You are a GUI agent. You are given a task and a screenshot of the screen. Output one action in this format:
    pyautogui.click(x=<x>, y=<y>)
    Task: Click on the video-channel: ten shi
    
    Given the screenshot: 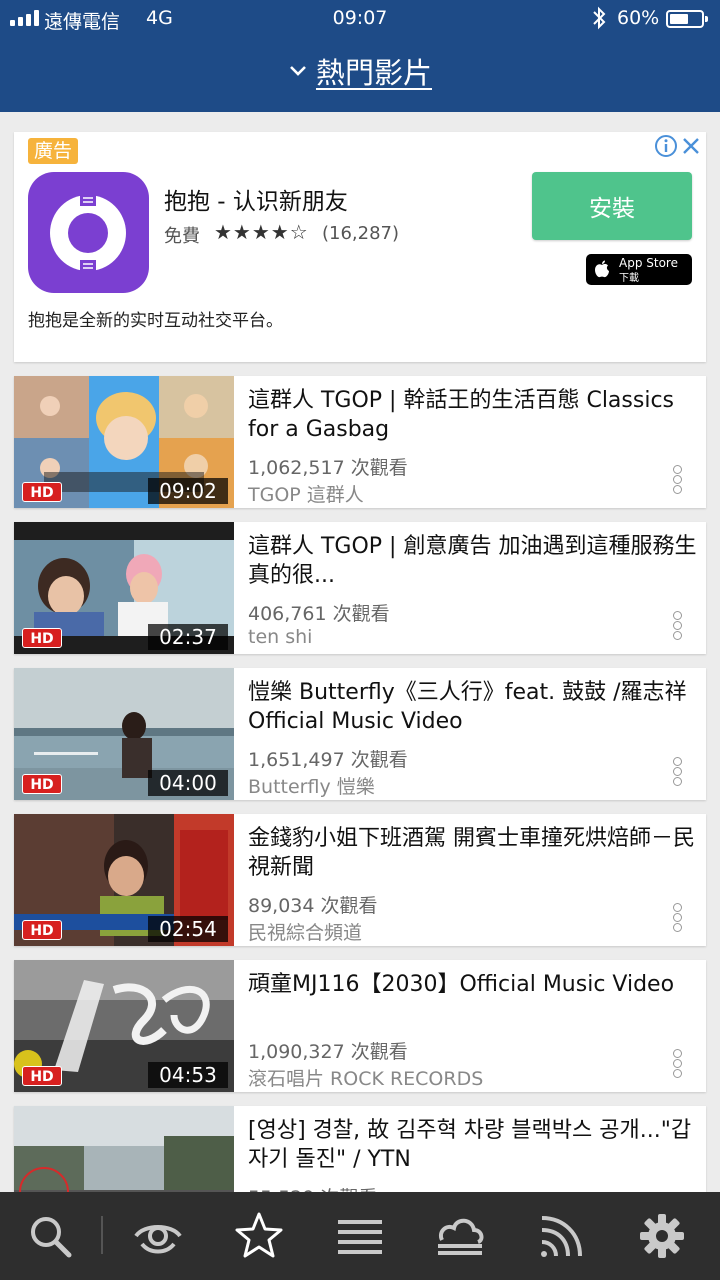 What is the action you would take?
    pyautogui.click(x=280, y=637)
    